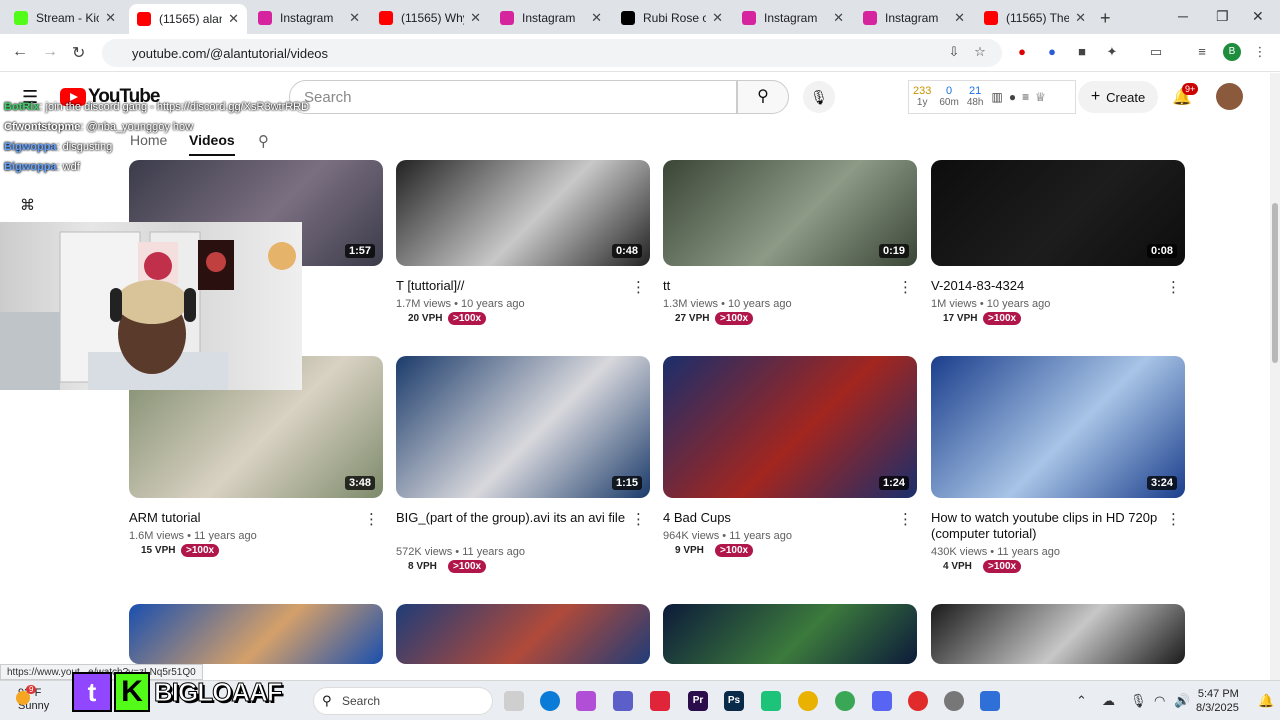 This screenshot has width=1280, height=720. Describe the element at coordinates (50, 52) in the screenshot. I see `forward-icon: →` at that location.